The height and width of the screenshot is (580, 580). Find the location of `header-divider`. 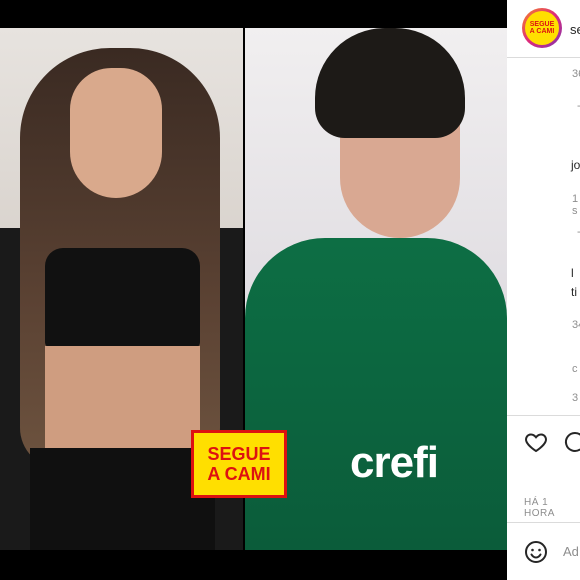

header-divider is located at coordinates (543, 57).